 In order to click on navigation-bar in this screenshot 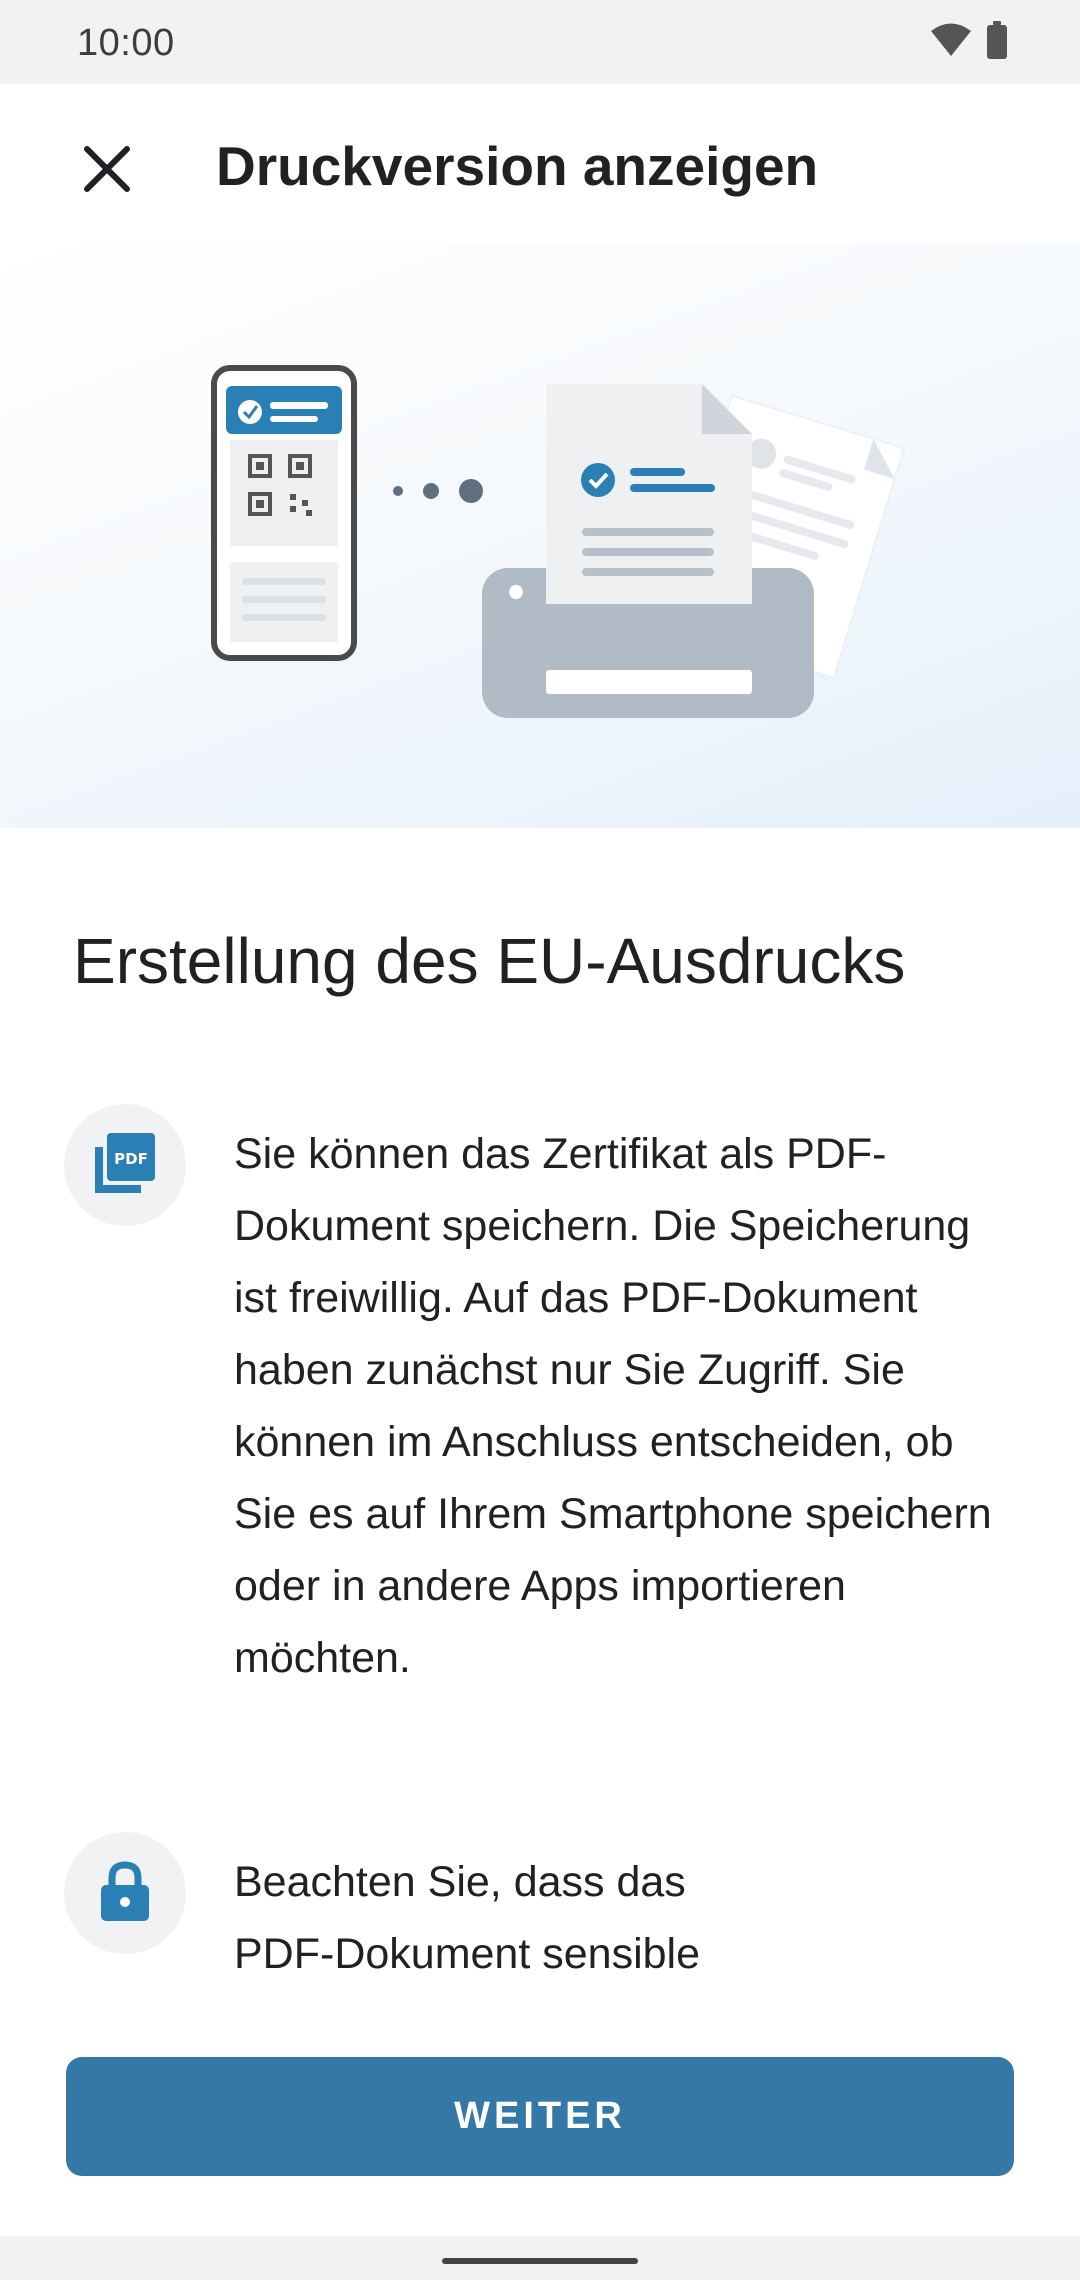, I will do `click(540, 2258)`.